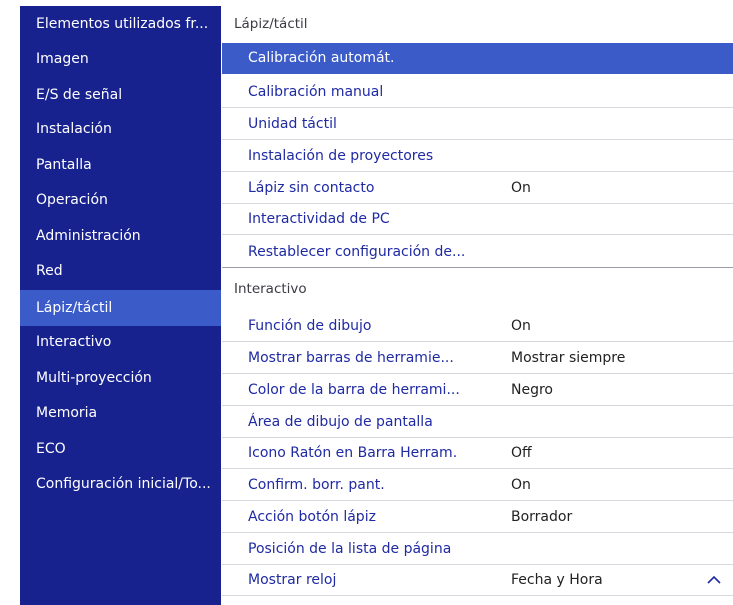  What do you see at coordinates (477, 326) in the screenshot?
I see `menu-row-funcion-de-dibujo: Función de dibujo On` at bounding box center [477, 326].